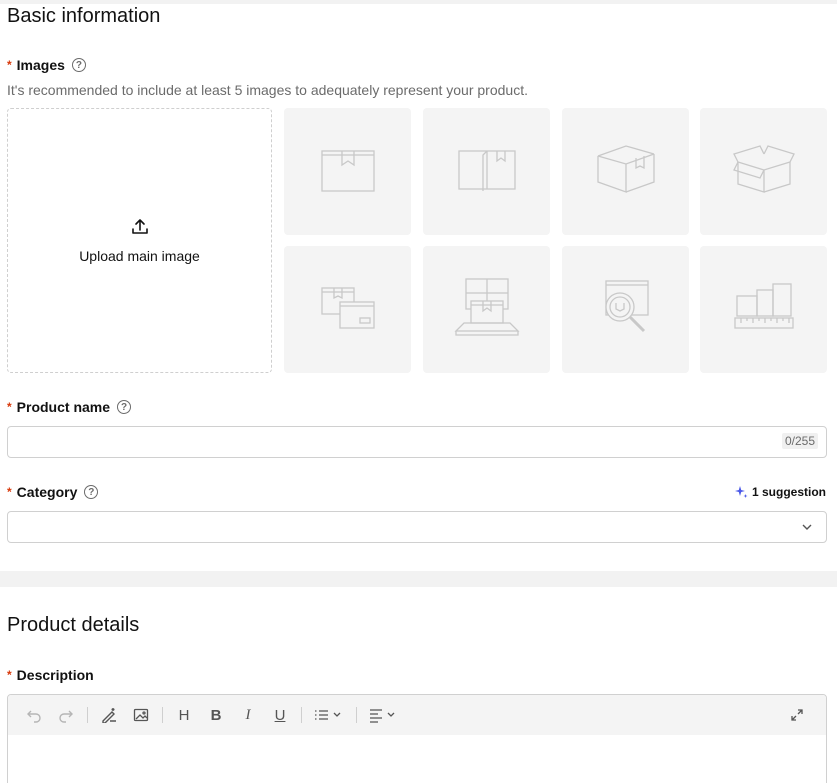 The width and height of the screenshot is (837, 783). I want to click on images-label: * Images ?, so click(46, 65).